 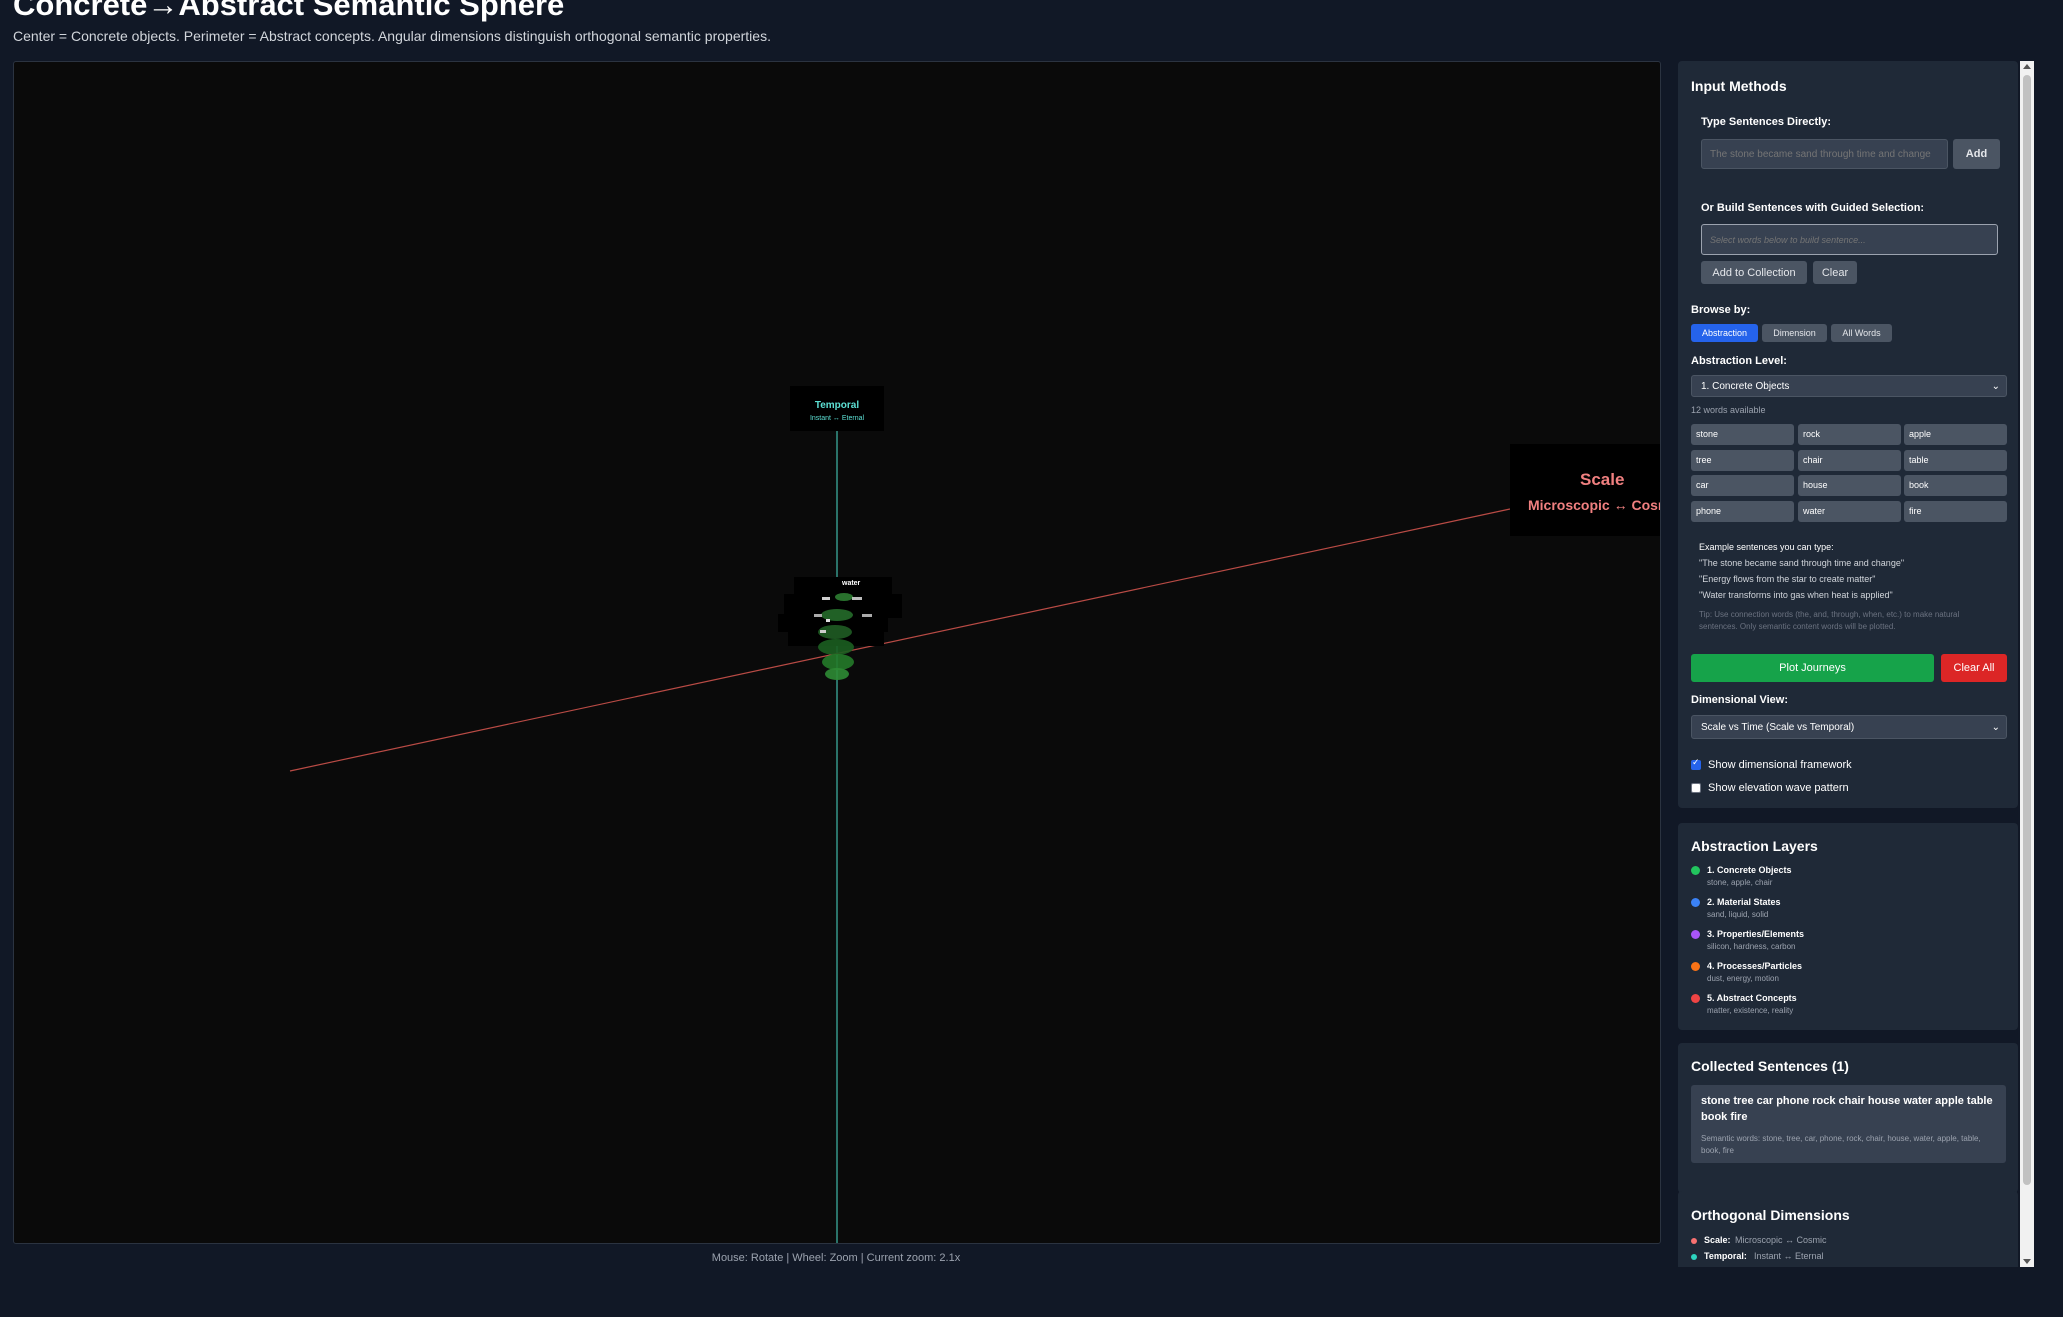 I want to click on word-chip-rock: rock, so click(x=1849, y=434).